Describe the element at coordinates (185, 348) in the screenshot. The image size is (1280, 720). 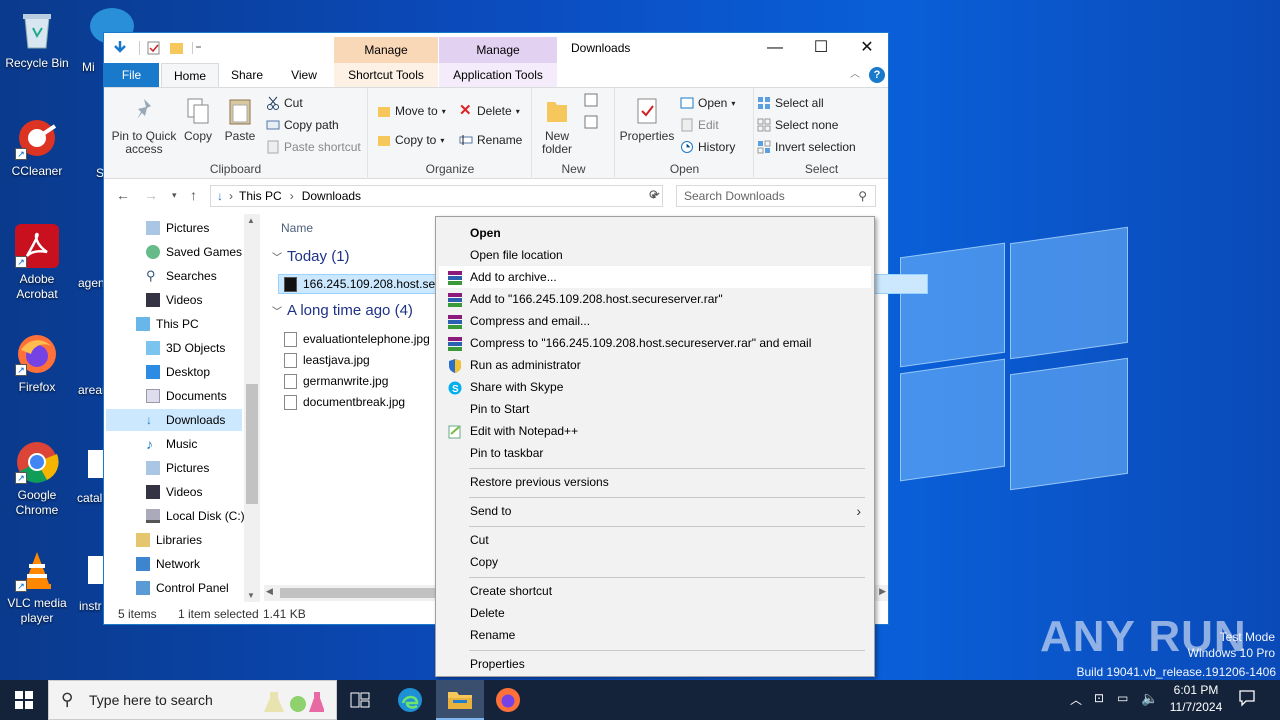
I see `nav-item-3d-objects: 3D Objects` at that location.